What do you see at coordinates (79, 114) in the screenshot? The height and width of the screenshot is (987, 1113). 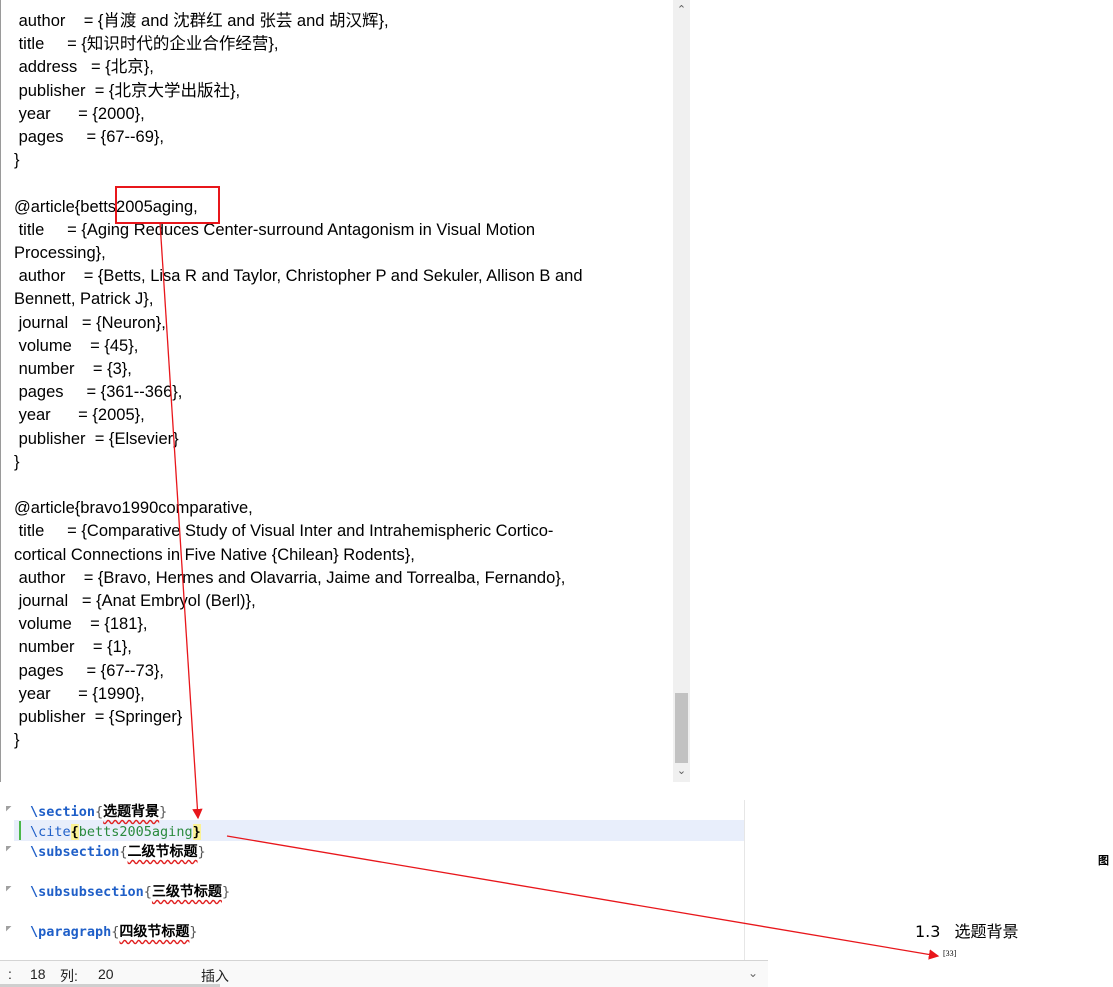 I see `bib-line: year = {2000},` at bounding box center [79, 114].